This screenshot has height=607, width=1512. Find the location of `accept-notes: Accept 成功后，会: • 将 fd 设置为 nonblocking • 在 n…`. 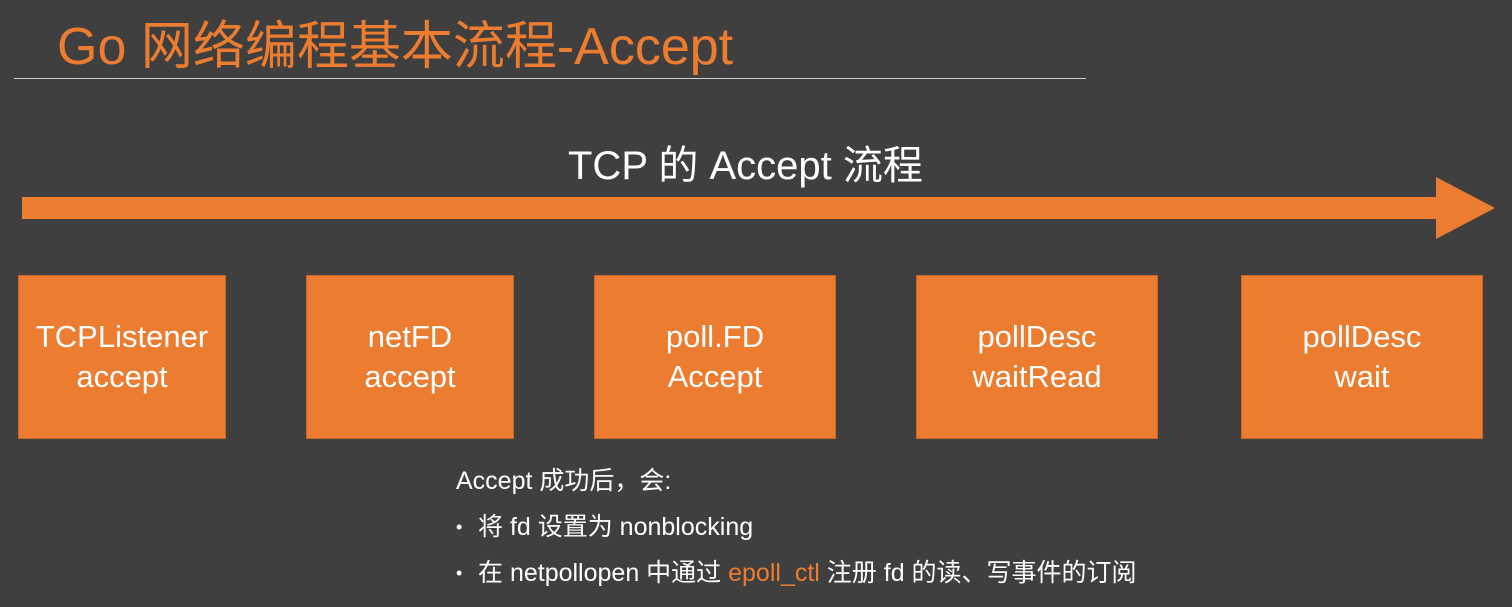

accept-notes: Accept 成功后，会: • 将 fd 设置为 nonblocking • 在 n… is located at coordinates (796, 535).